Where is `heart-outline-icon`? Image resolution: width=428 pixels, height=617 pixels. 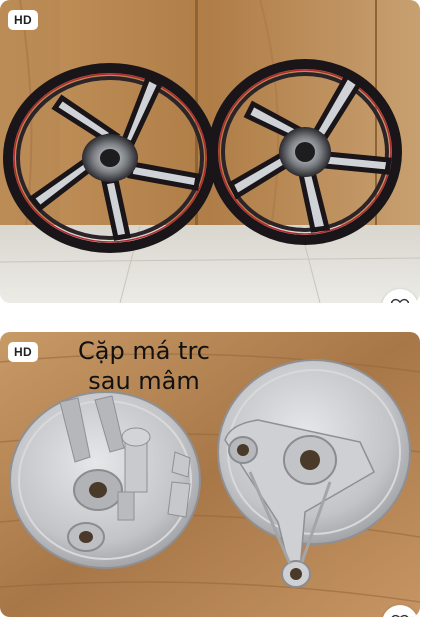
heart-outline-icon is located at coordinates (400, 300).